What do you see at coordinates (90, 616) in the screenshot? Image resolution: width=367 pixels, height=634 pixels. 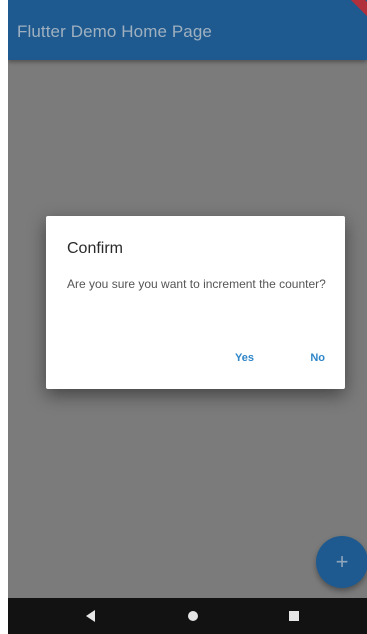 I see `back-icon` at bounding box center [90, 616].